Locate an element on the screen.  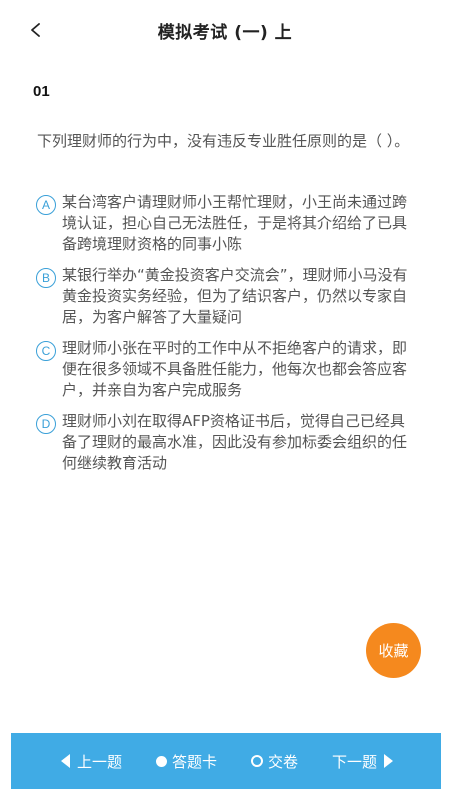
header: 模拟考试 (一) 上 is located at coordinates (225, 30).